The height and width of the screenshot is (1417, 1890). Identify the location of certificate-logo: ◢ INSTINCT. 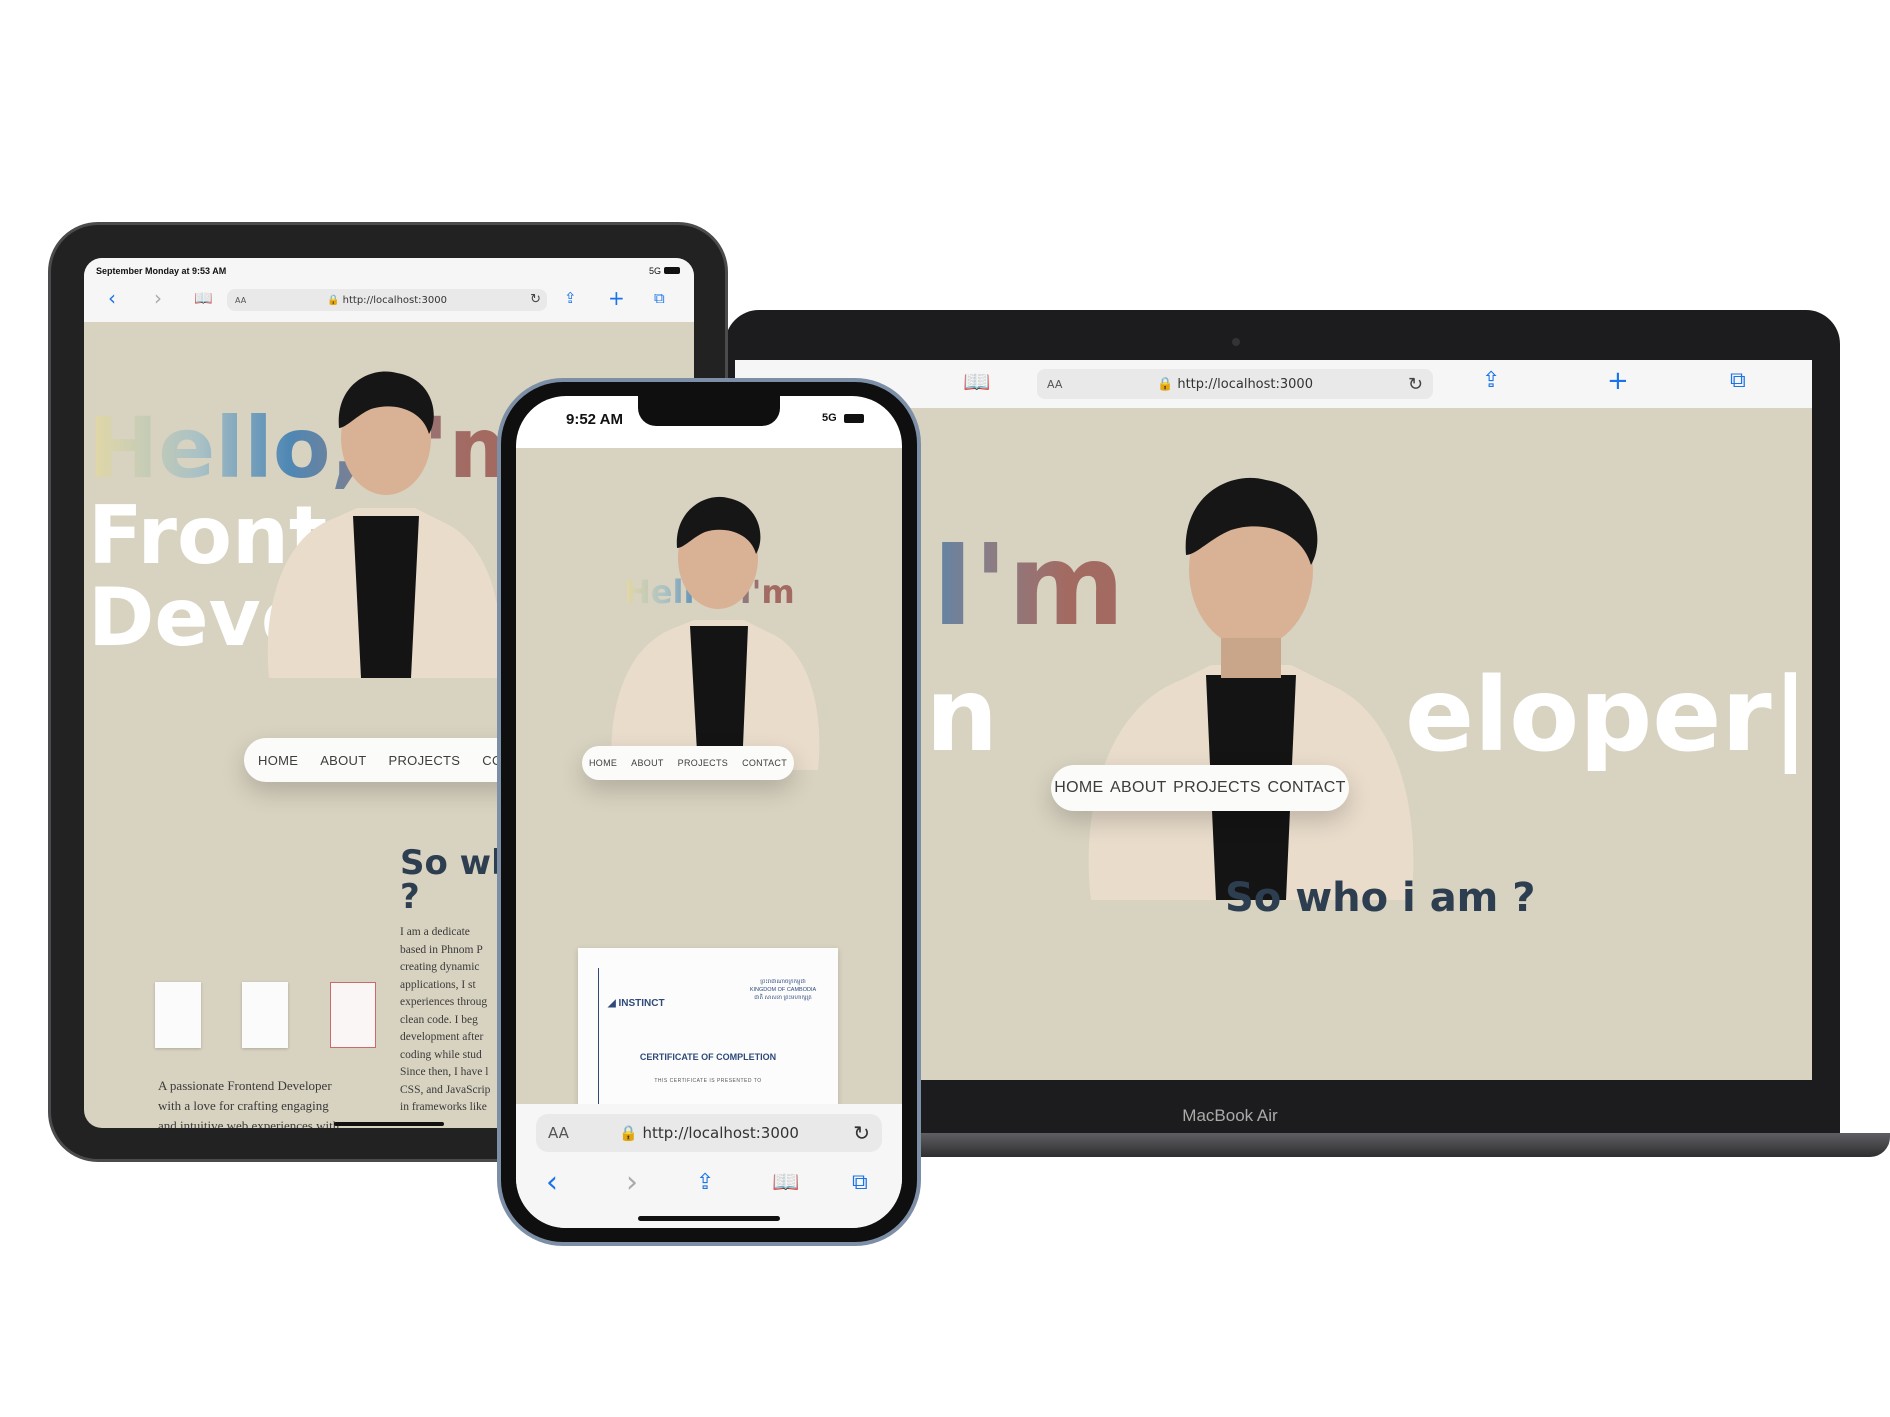
(636, 1003).